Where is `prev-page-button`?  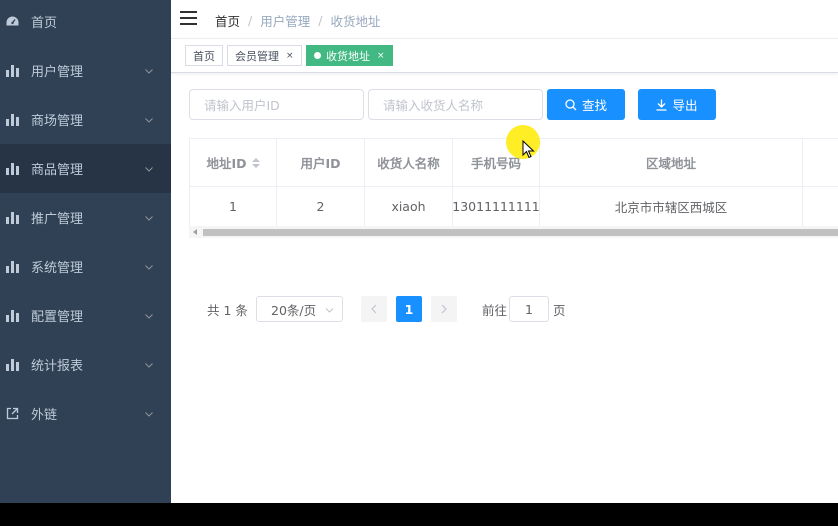 prev-page-button is located at coordinates (374, 309).